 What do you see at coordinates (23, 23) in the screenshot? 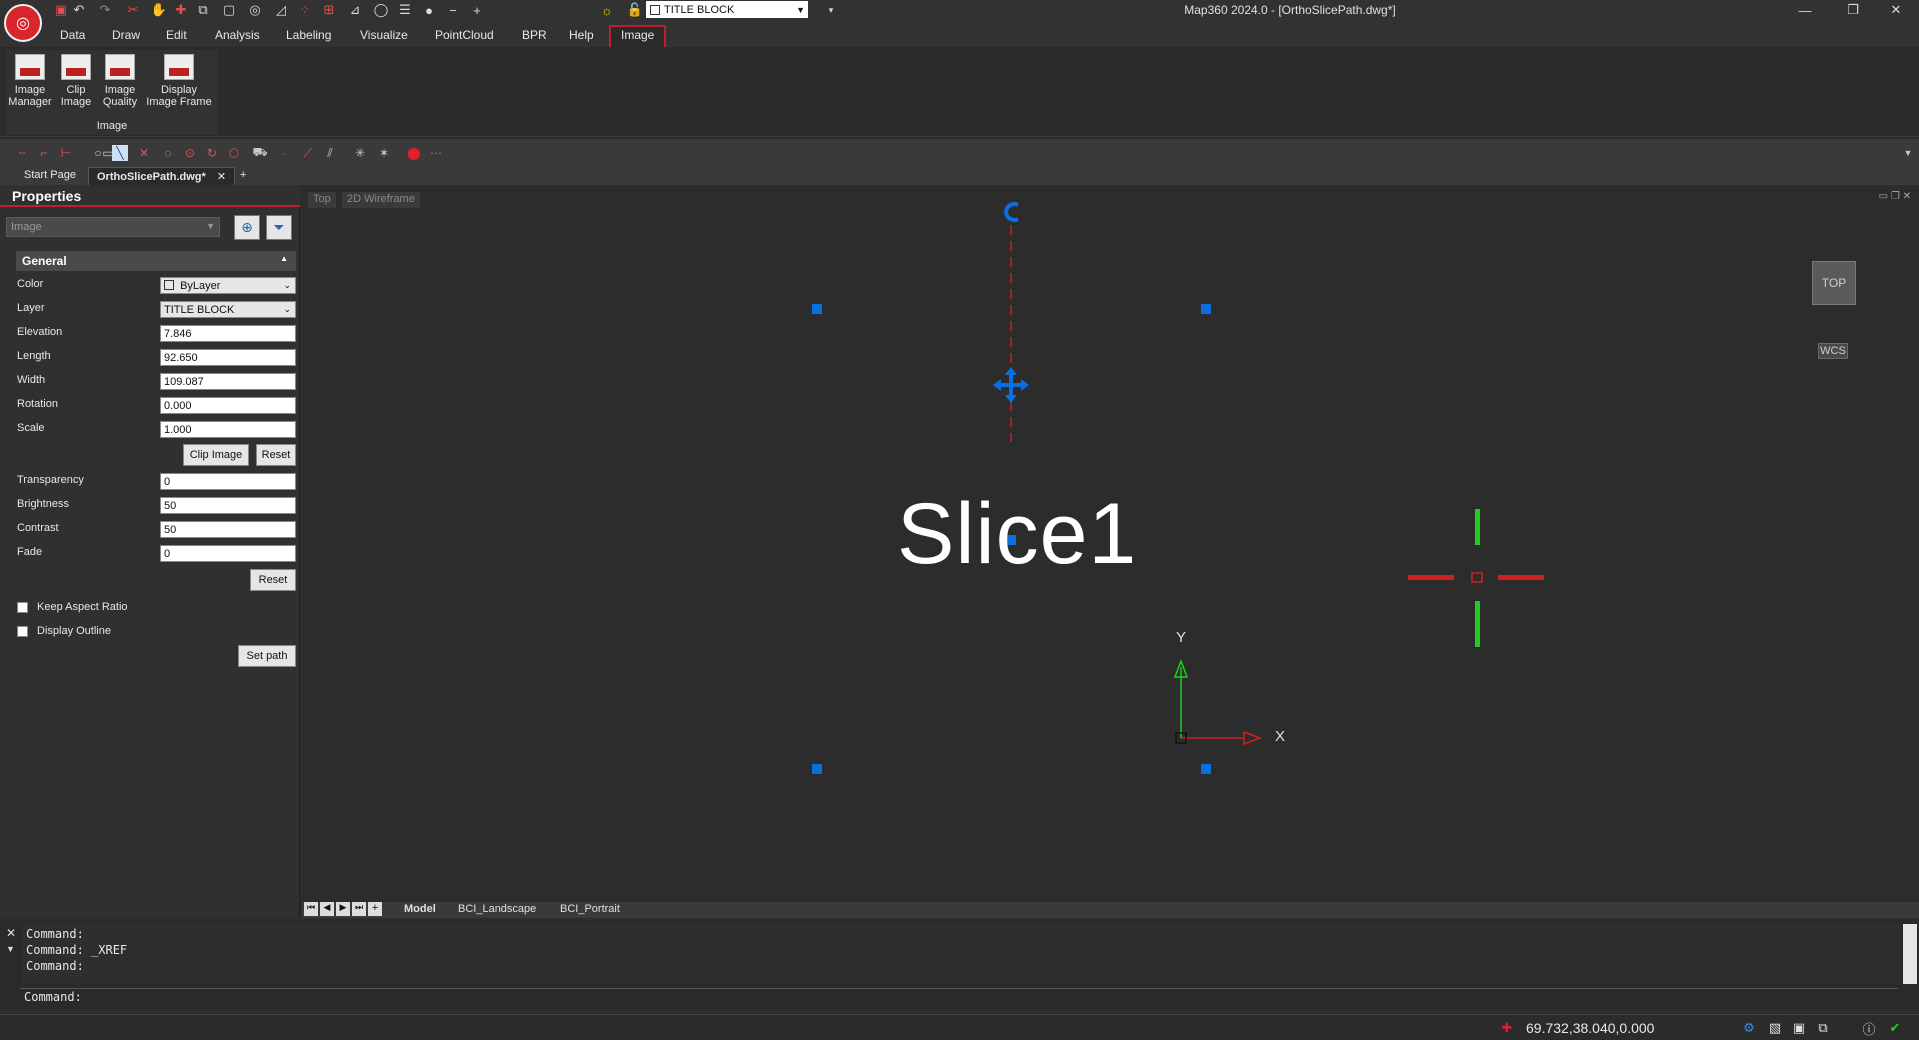
I see `app-logo: ◎` at bounding box center [23, 23].